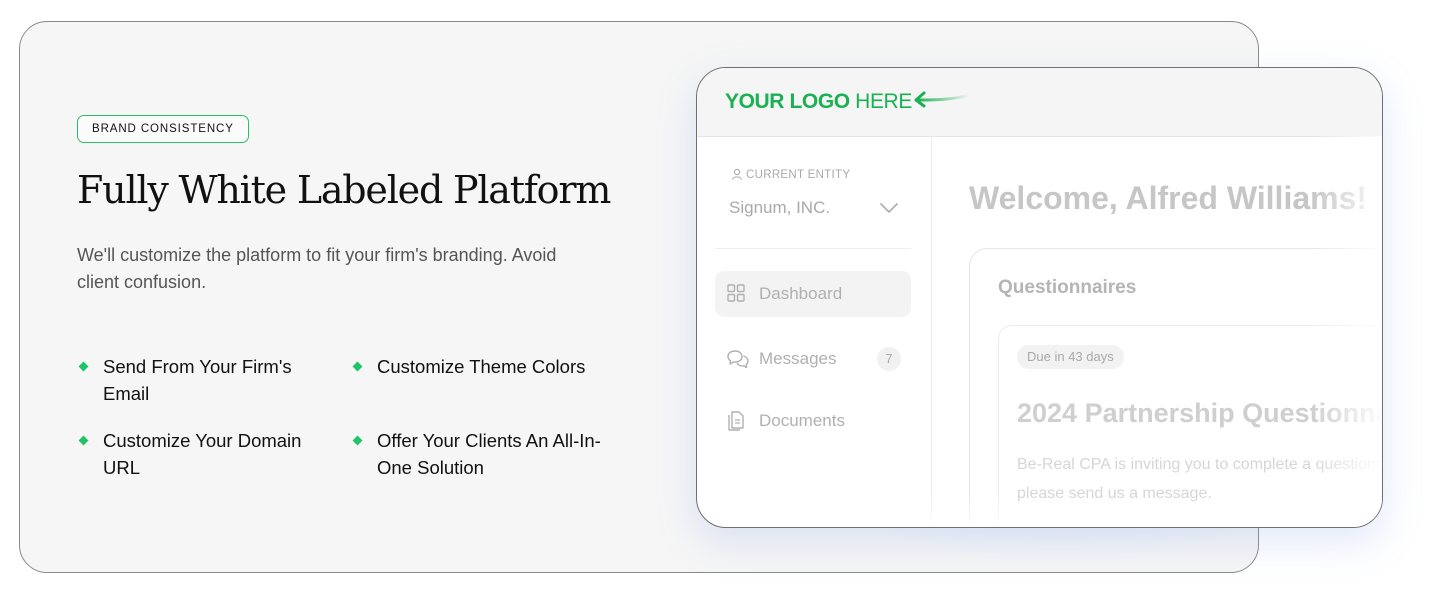 The image size is (1456, 609). I want to click on message-count-badge: 7, so click(889, 359).